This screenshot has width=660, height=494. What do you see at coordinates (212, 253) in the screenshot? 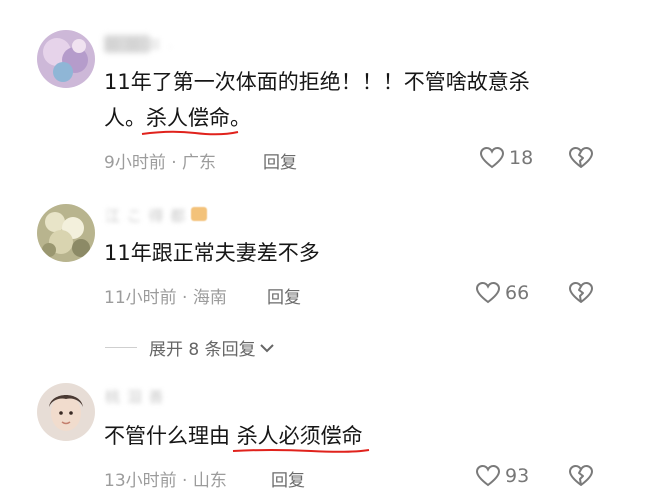
I see `comment-text: 11年跟正常夫妻差不多` at bounding box center [212, 253].